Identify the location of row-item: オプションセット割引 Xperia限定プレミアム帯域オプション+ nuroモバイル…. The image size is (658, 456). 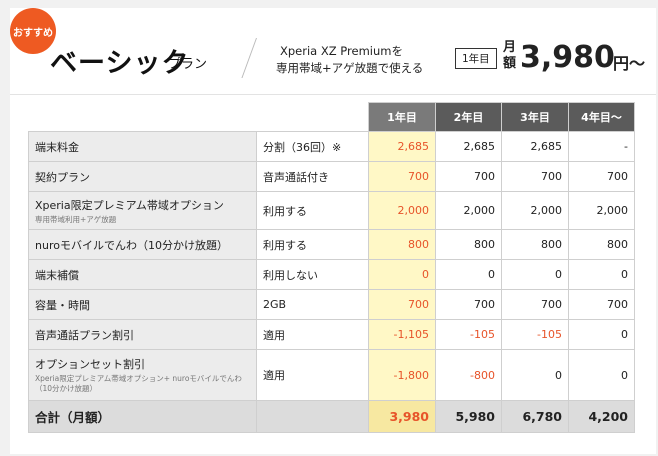
(142, 375).